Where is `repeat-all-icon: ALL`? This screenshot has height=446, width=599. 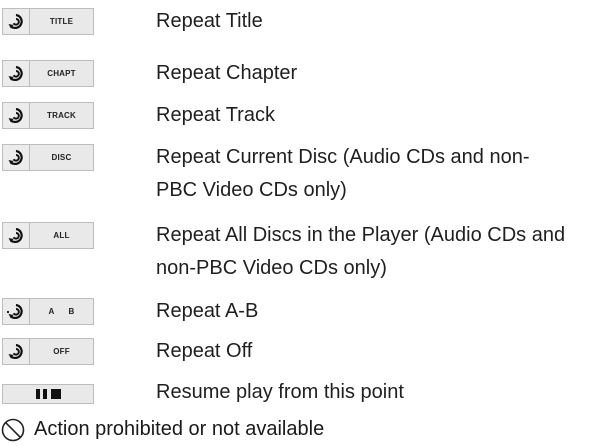 repeat-all-icon: ALL is located at coordinates (48, 235).